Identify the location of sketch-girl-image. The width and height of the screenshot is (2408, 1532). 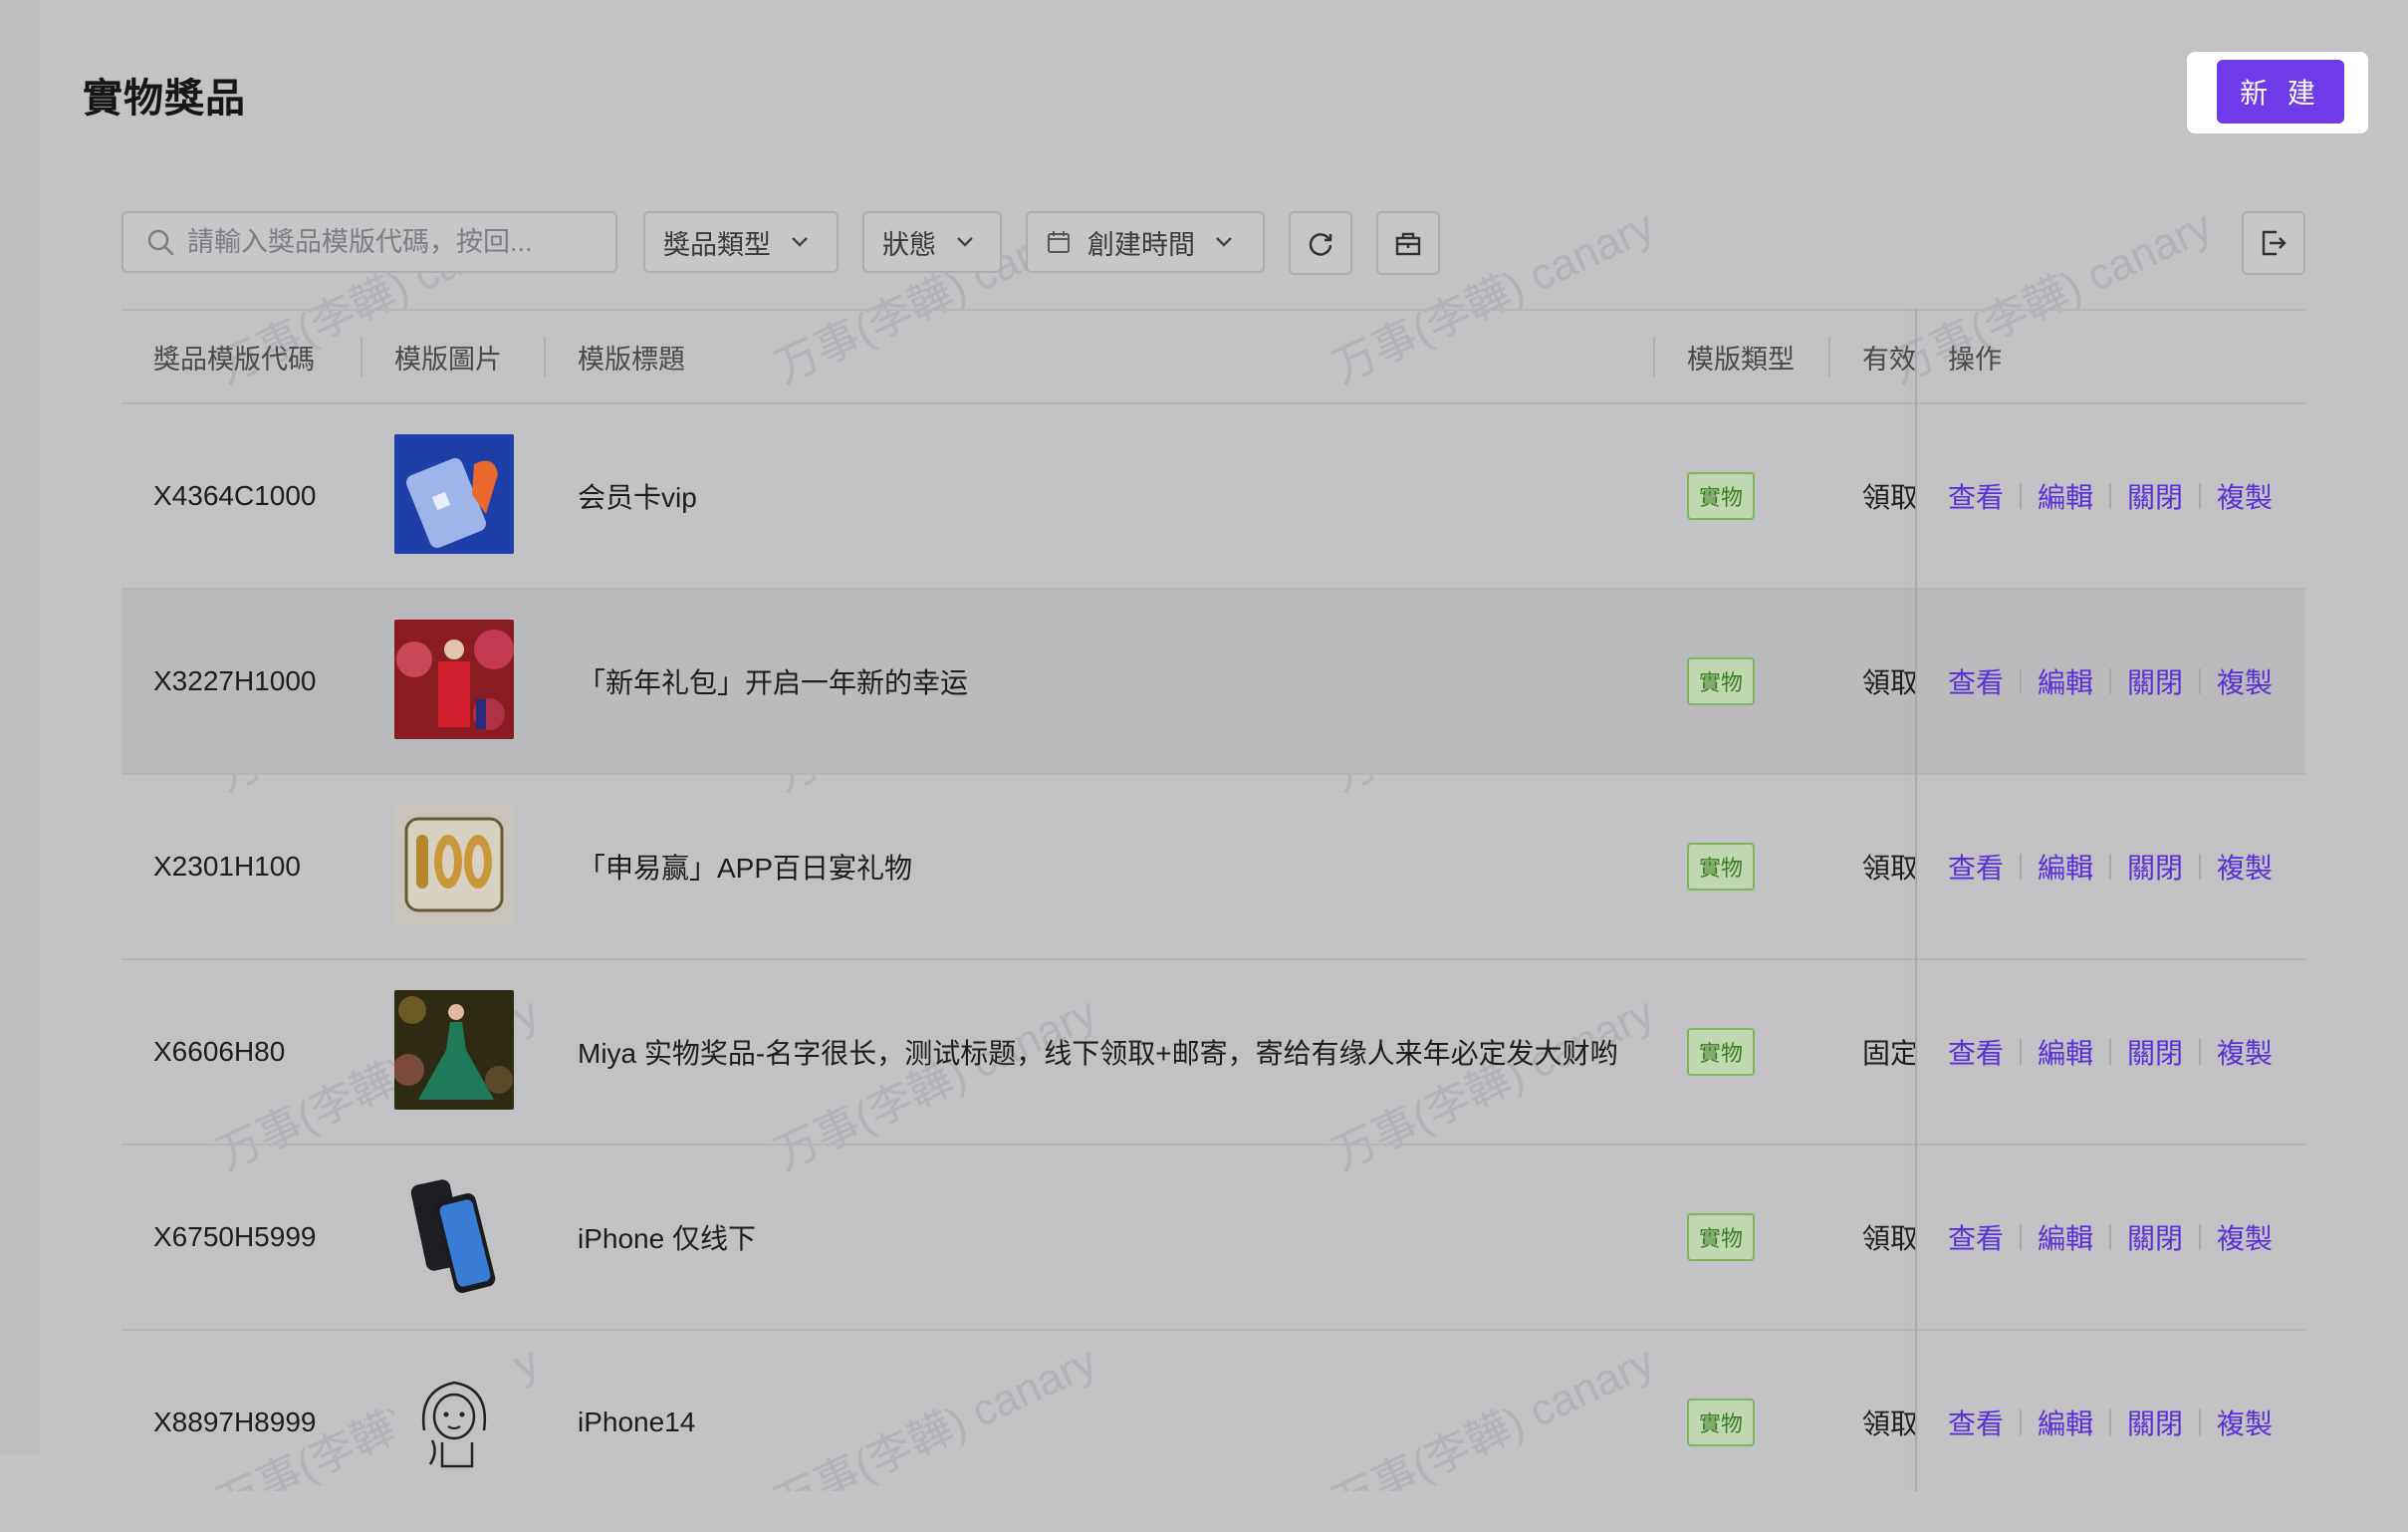
(454, 1420).